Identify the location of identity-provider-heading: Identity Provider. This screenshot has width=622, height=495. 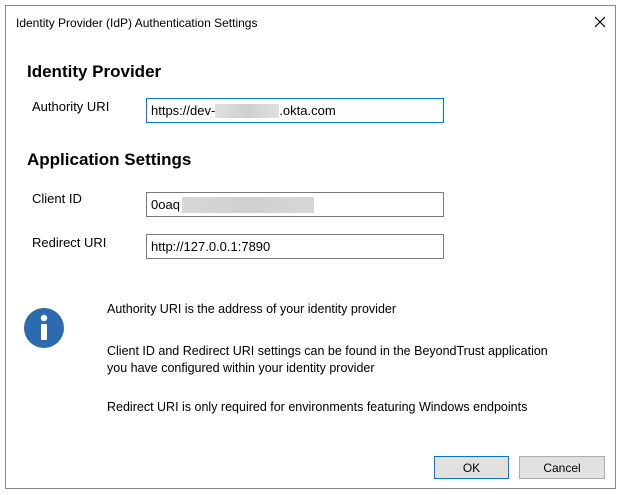
(94, 71).